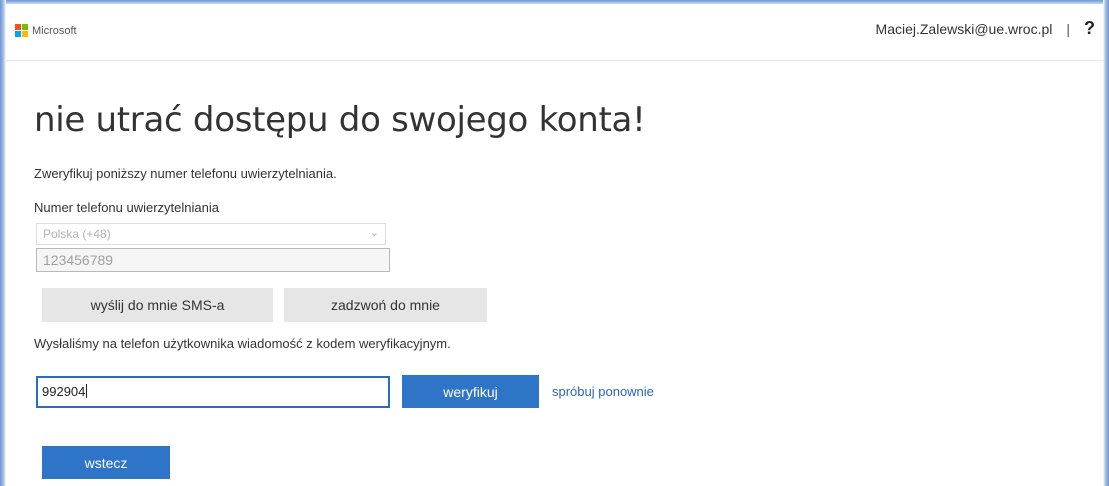 The height and width of the screenshot is (486, 1109). Describe the element at coordinates (126, 207) in the screenshot. I see `phone-label: Numer telefonu uwierzytelniania` at that location.